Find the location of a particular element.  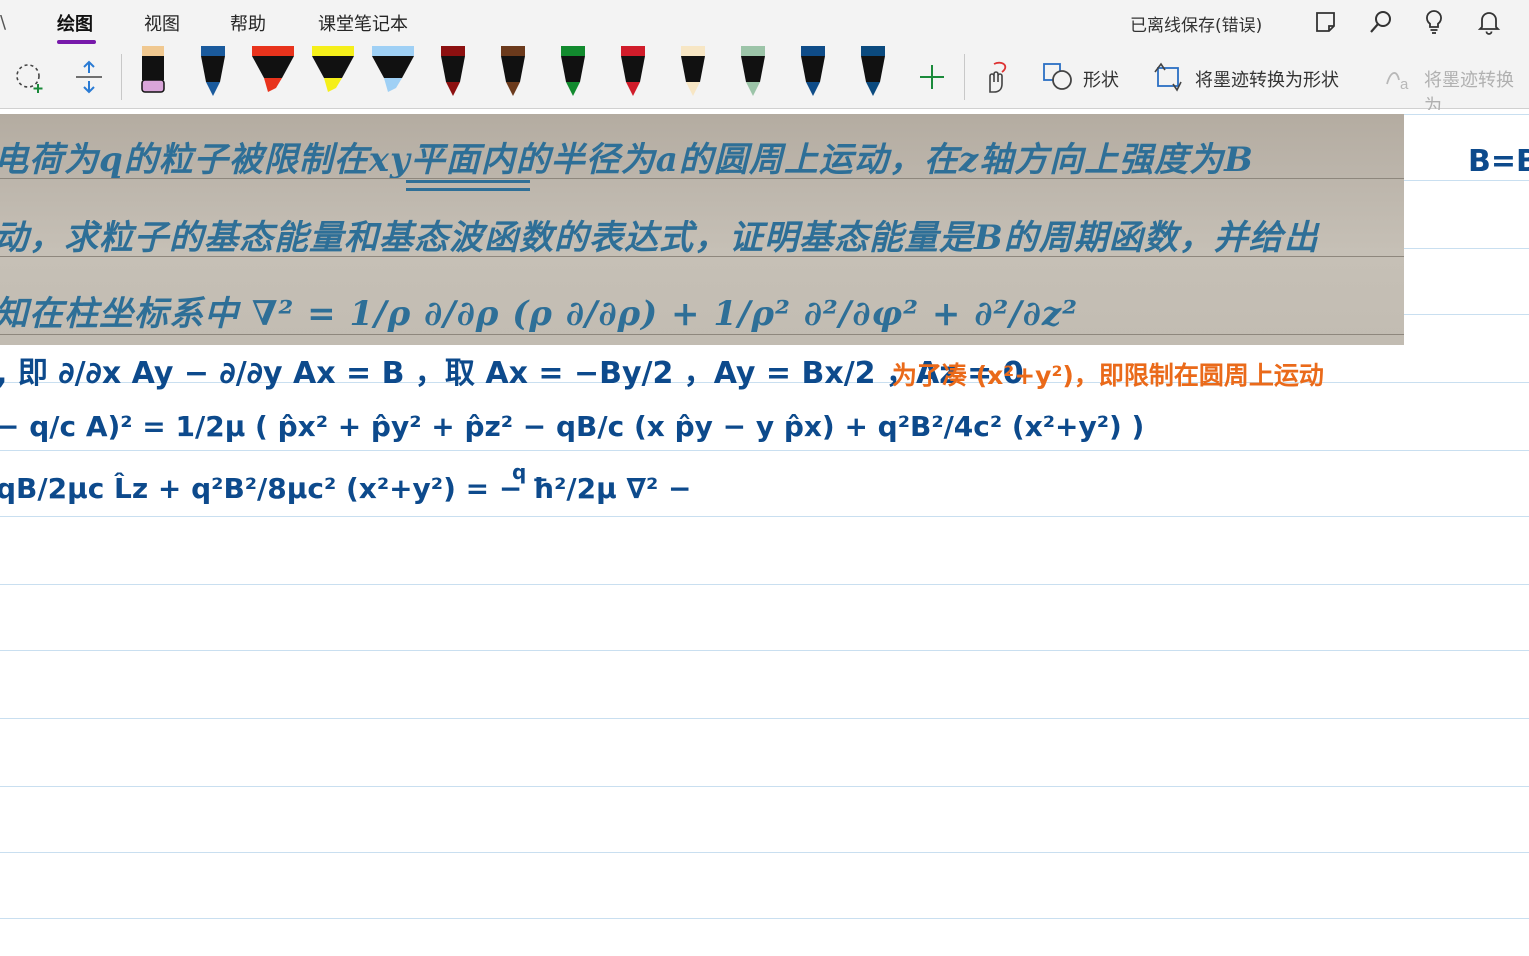

sync-status: 已离线保存(错误) is located at coordinates (1196, 23).